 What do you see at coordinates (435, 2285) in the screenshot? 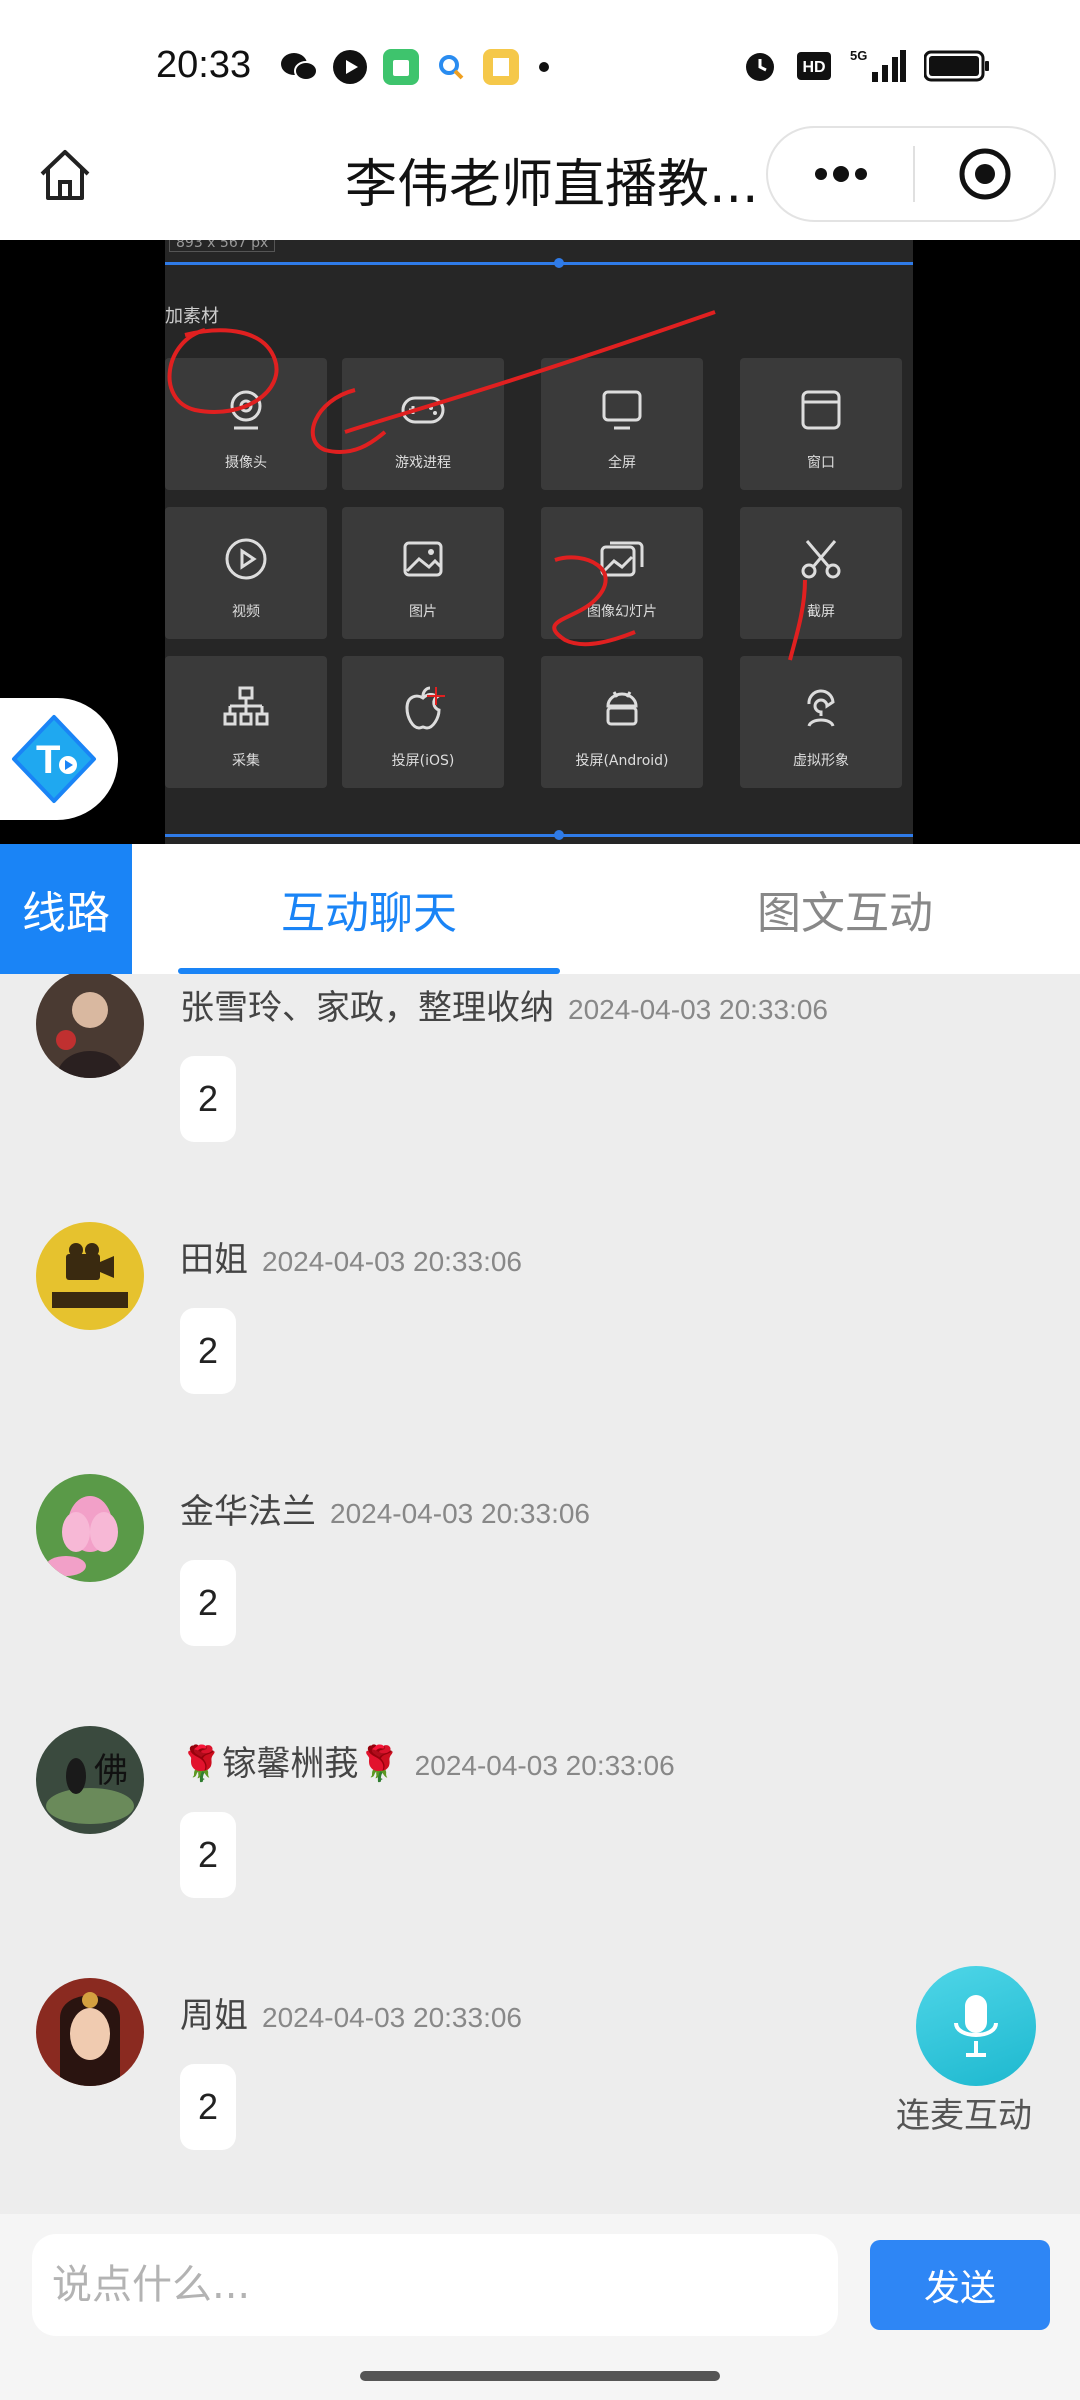
I see `chat-input` at bounding box center [435, 2285].